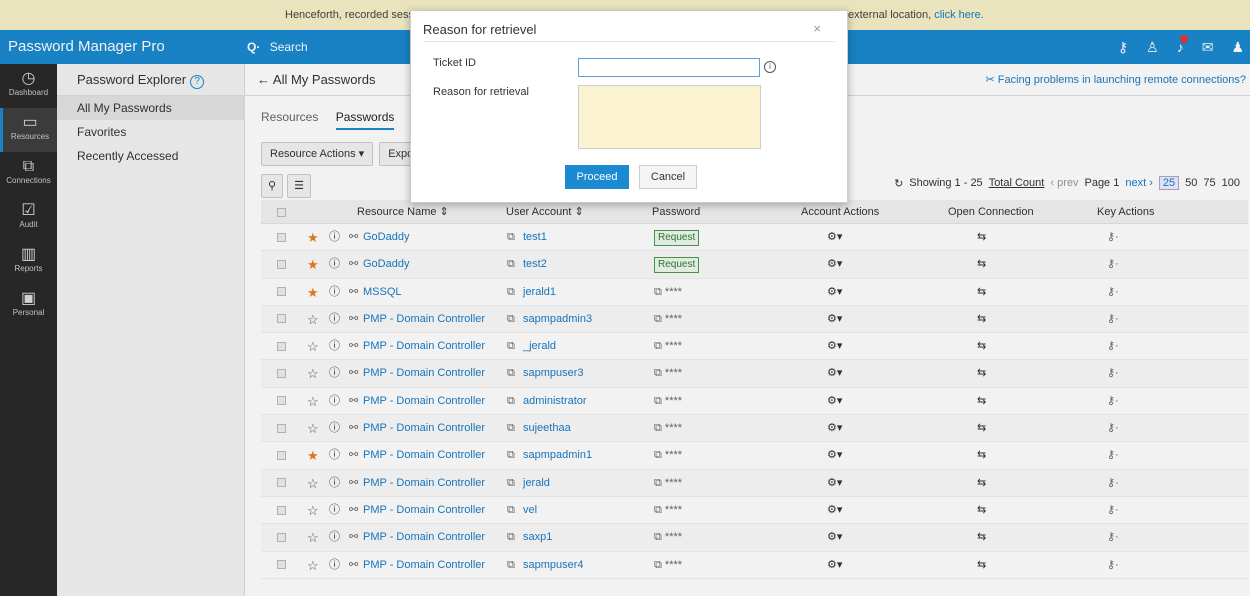 The width and height of the screenshot is (1250, 596). What do you see at coordinates (629, 41) in the screenshot?
I see `dialog-divider` at bounding box center [629, 41].